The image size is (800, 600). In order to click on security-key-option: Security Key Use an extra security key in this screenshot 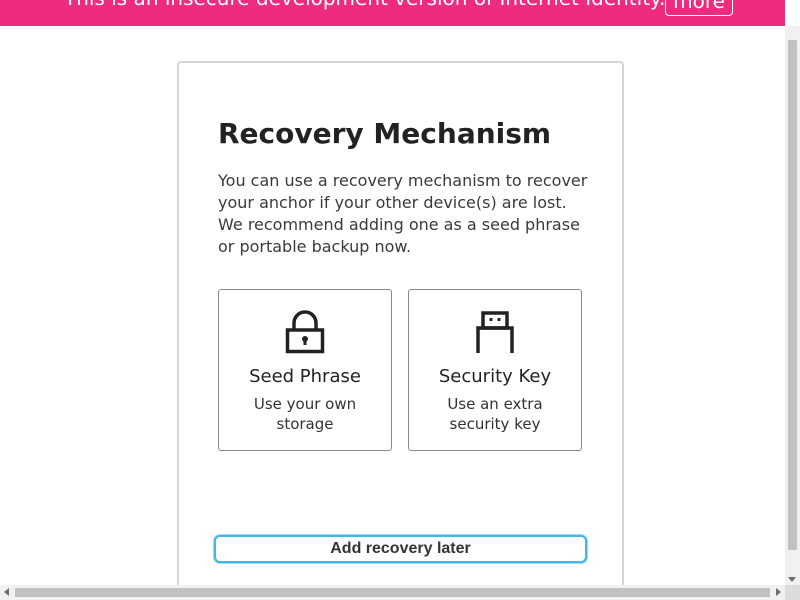, I will do `click(495, 370)`.